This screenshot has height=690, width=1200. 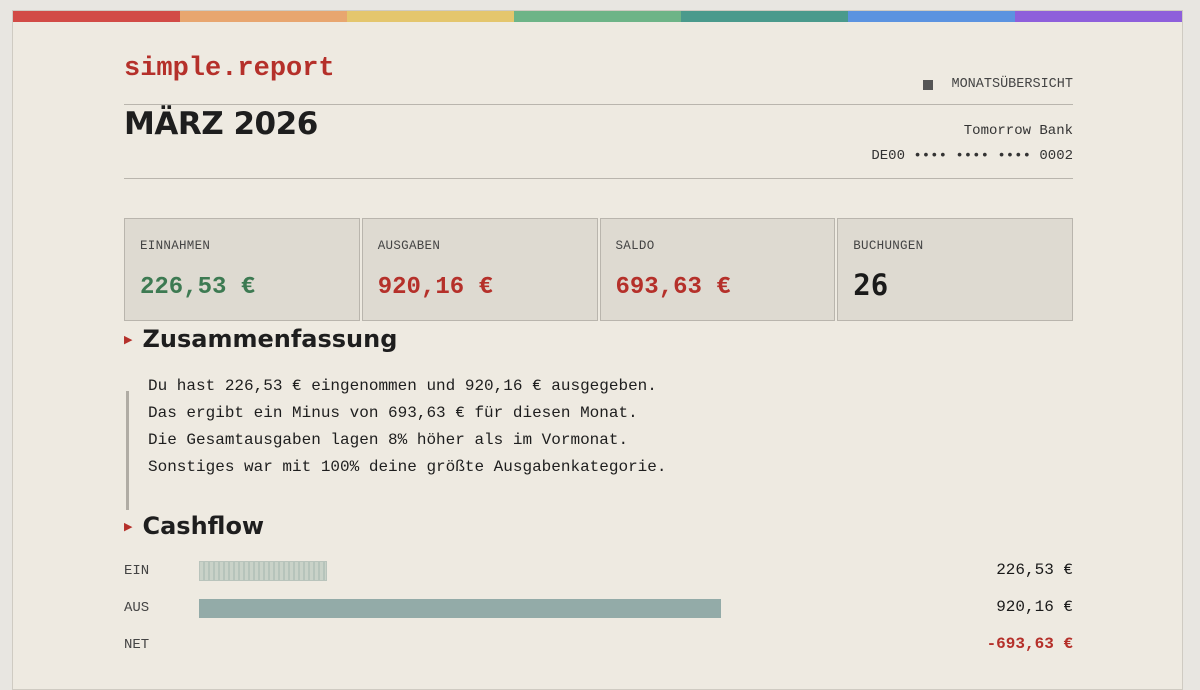 I want to click on kpi-value: 26, so click(x=871, y=285).